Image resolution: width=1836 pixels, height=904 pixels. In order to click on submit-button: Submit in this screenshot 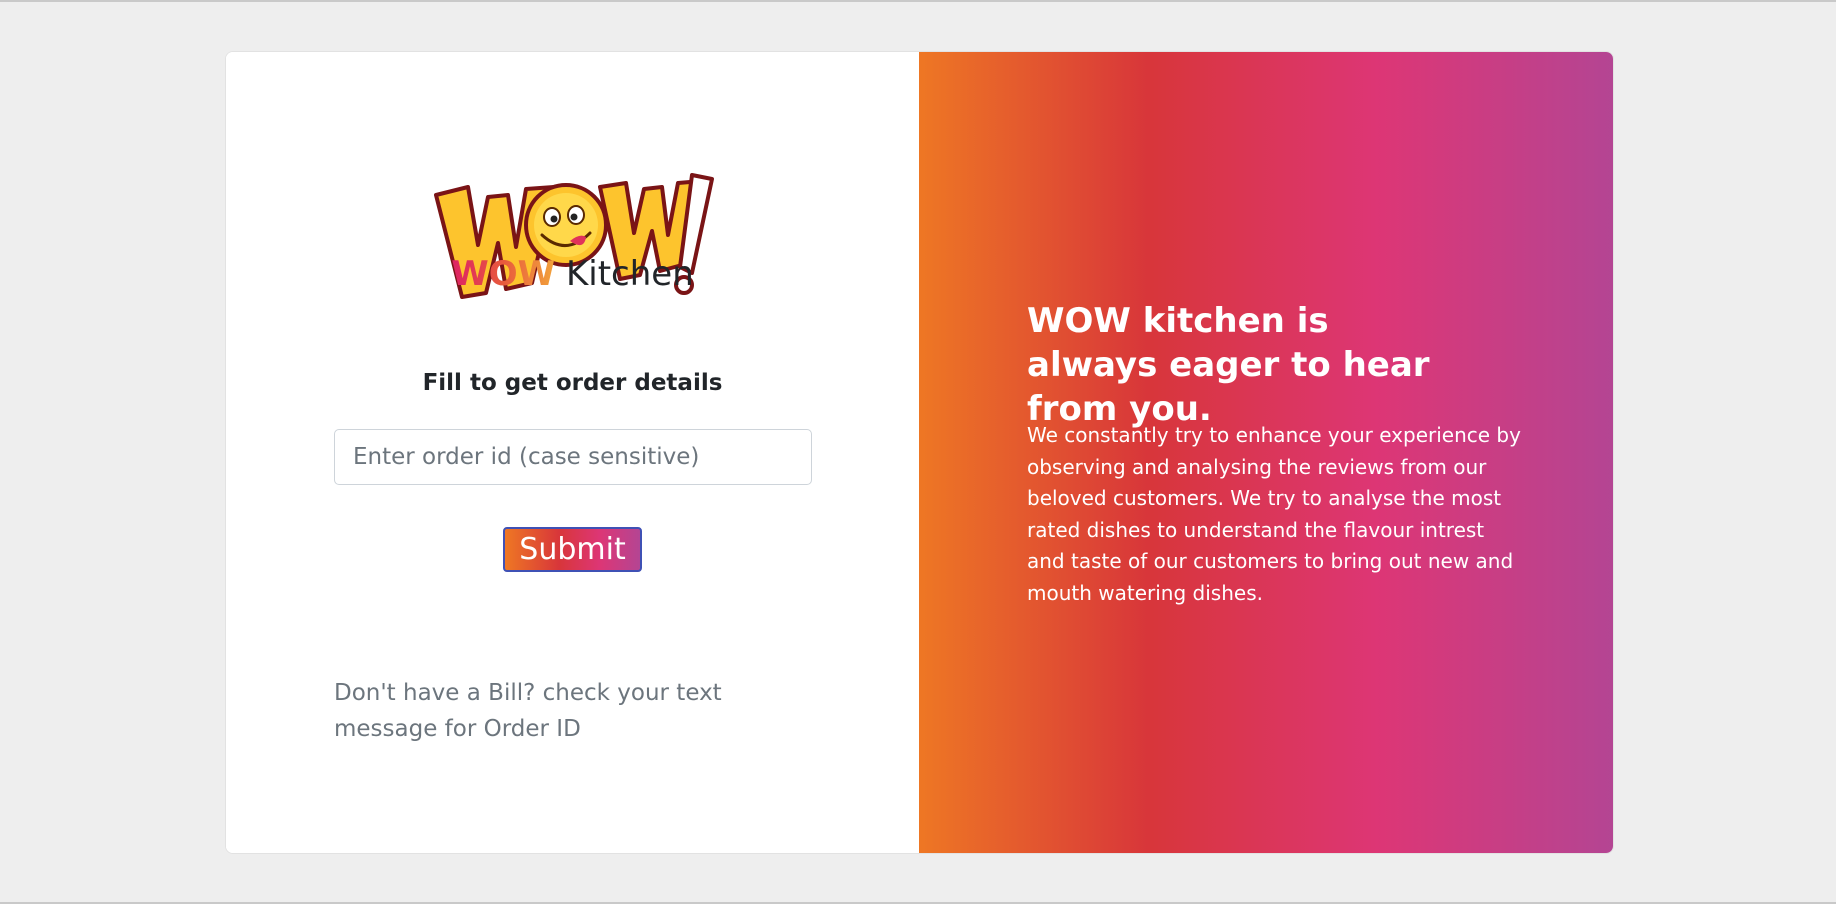, I will do `click(572, 549)`.